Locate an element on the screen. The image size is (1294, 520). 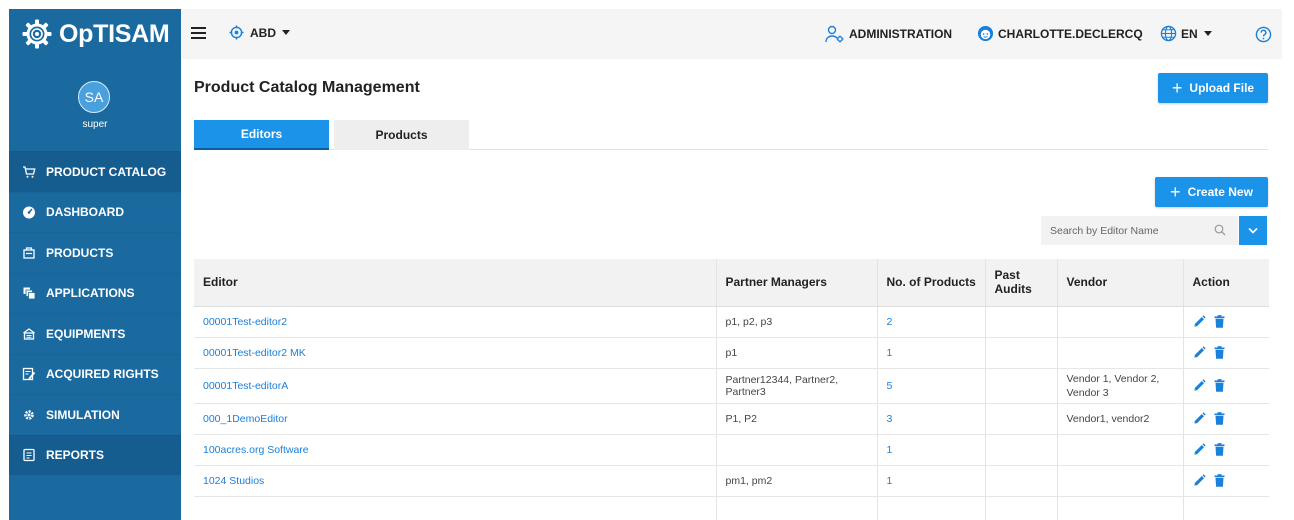
editor-link: 1024 Studios is located at coordinates (233, 481).